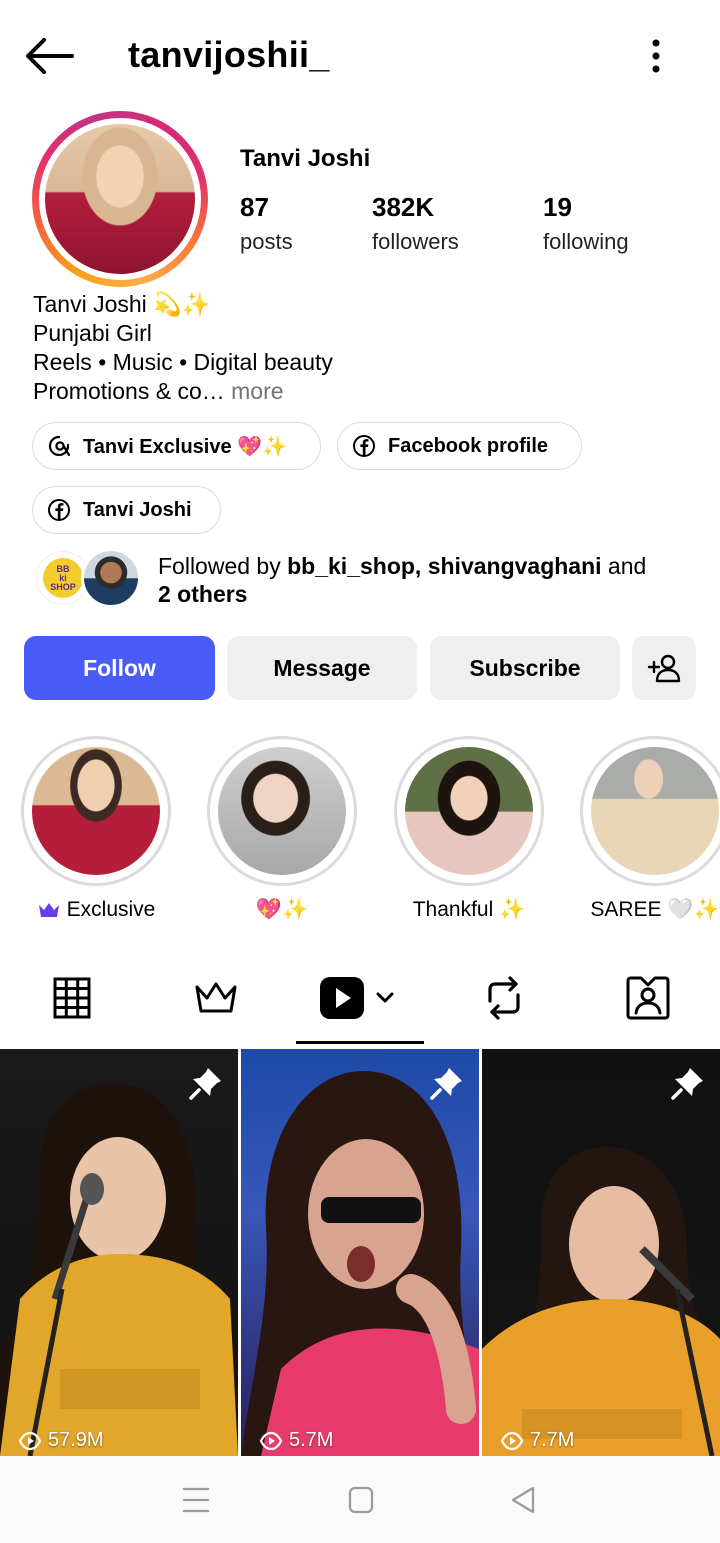  I want to click on bio-line: Reels • Music • Digital beauty, so click(183, 362).